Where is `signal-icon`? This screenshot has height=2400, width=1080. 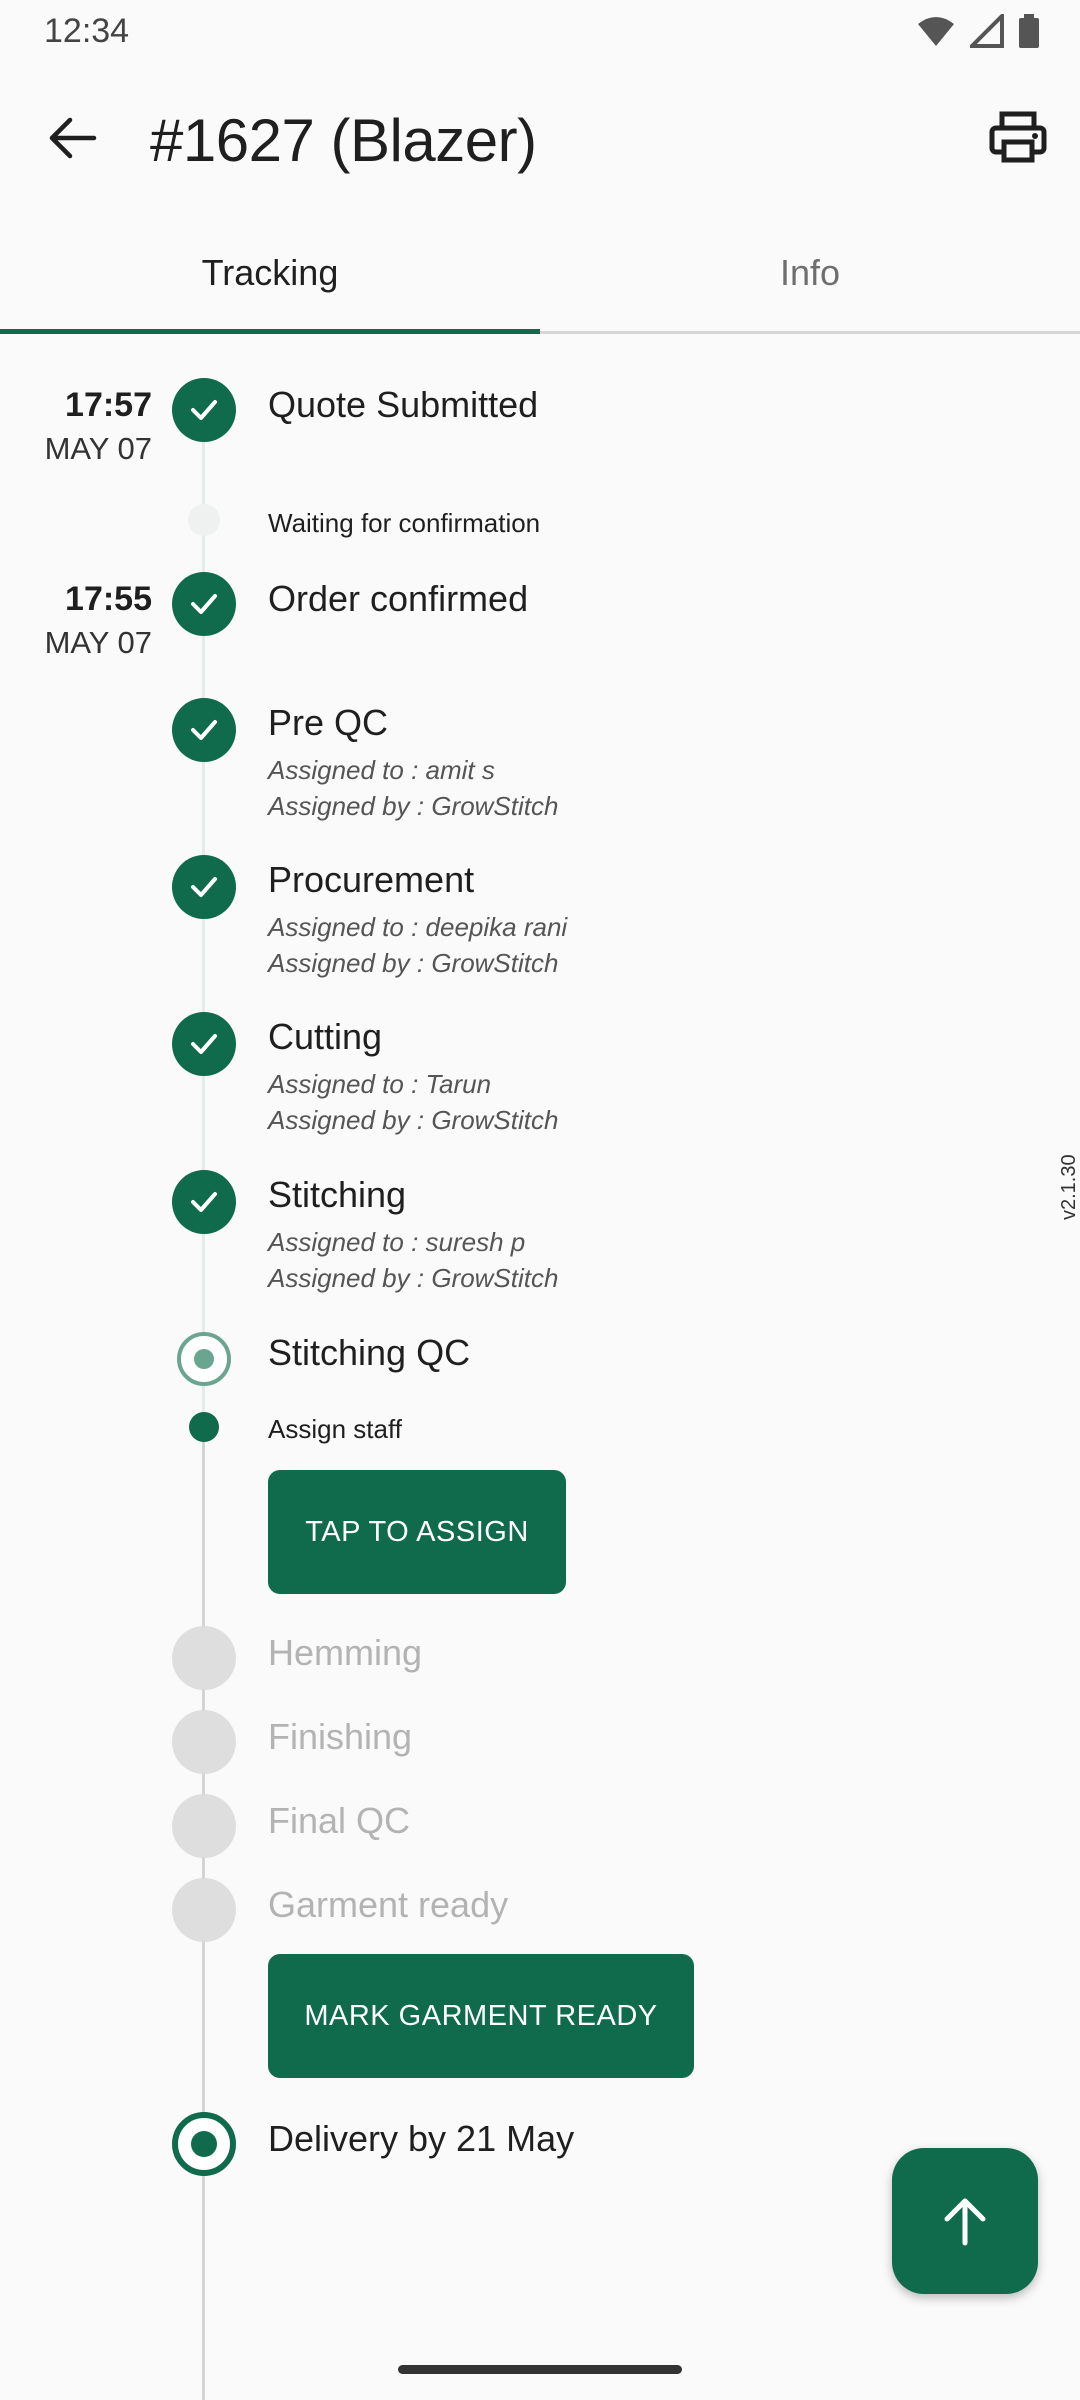
signal-icon is located at coordinates (987, 31).